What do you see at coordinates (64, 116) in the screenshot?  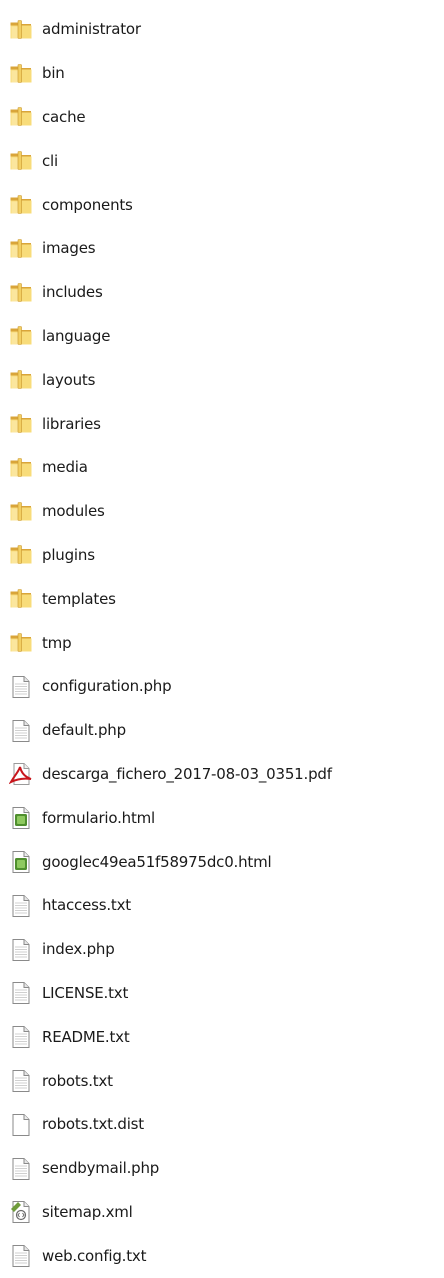 I see `file-name-label: cache` at bounding box center [64, 116].